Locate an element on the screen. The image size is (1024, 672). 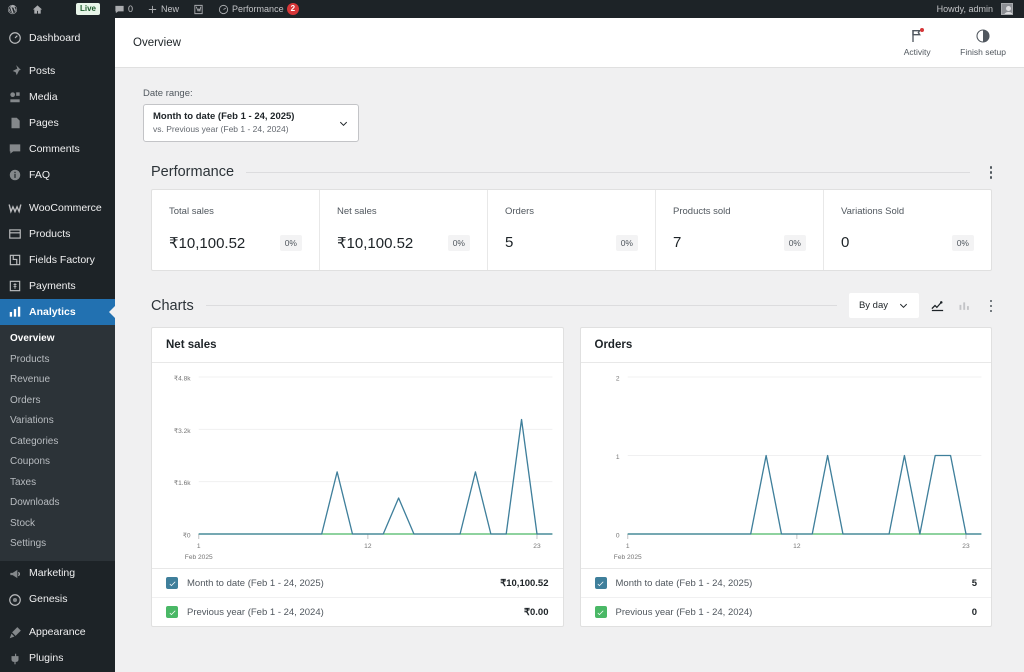
legend-value: ₹0.00 is located at coordinates (536, 612).